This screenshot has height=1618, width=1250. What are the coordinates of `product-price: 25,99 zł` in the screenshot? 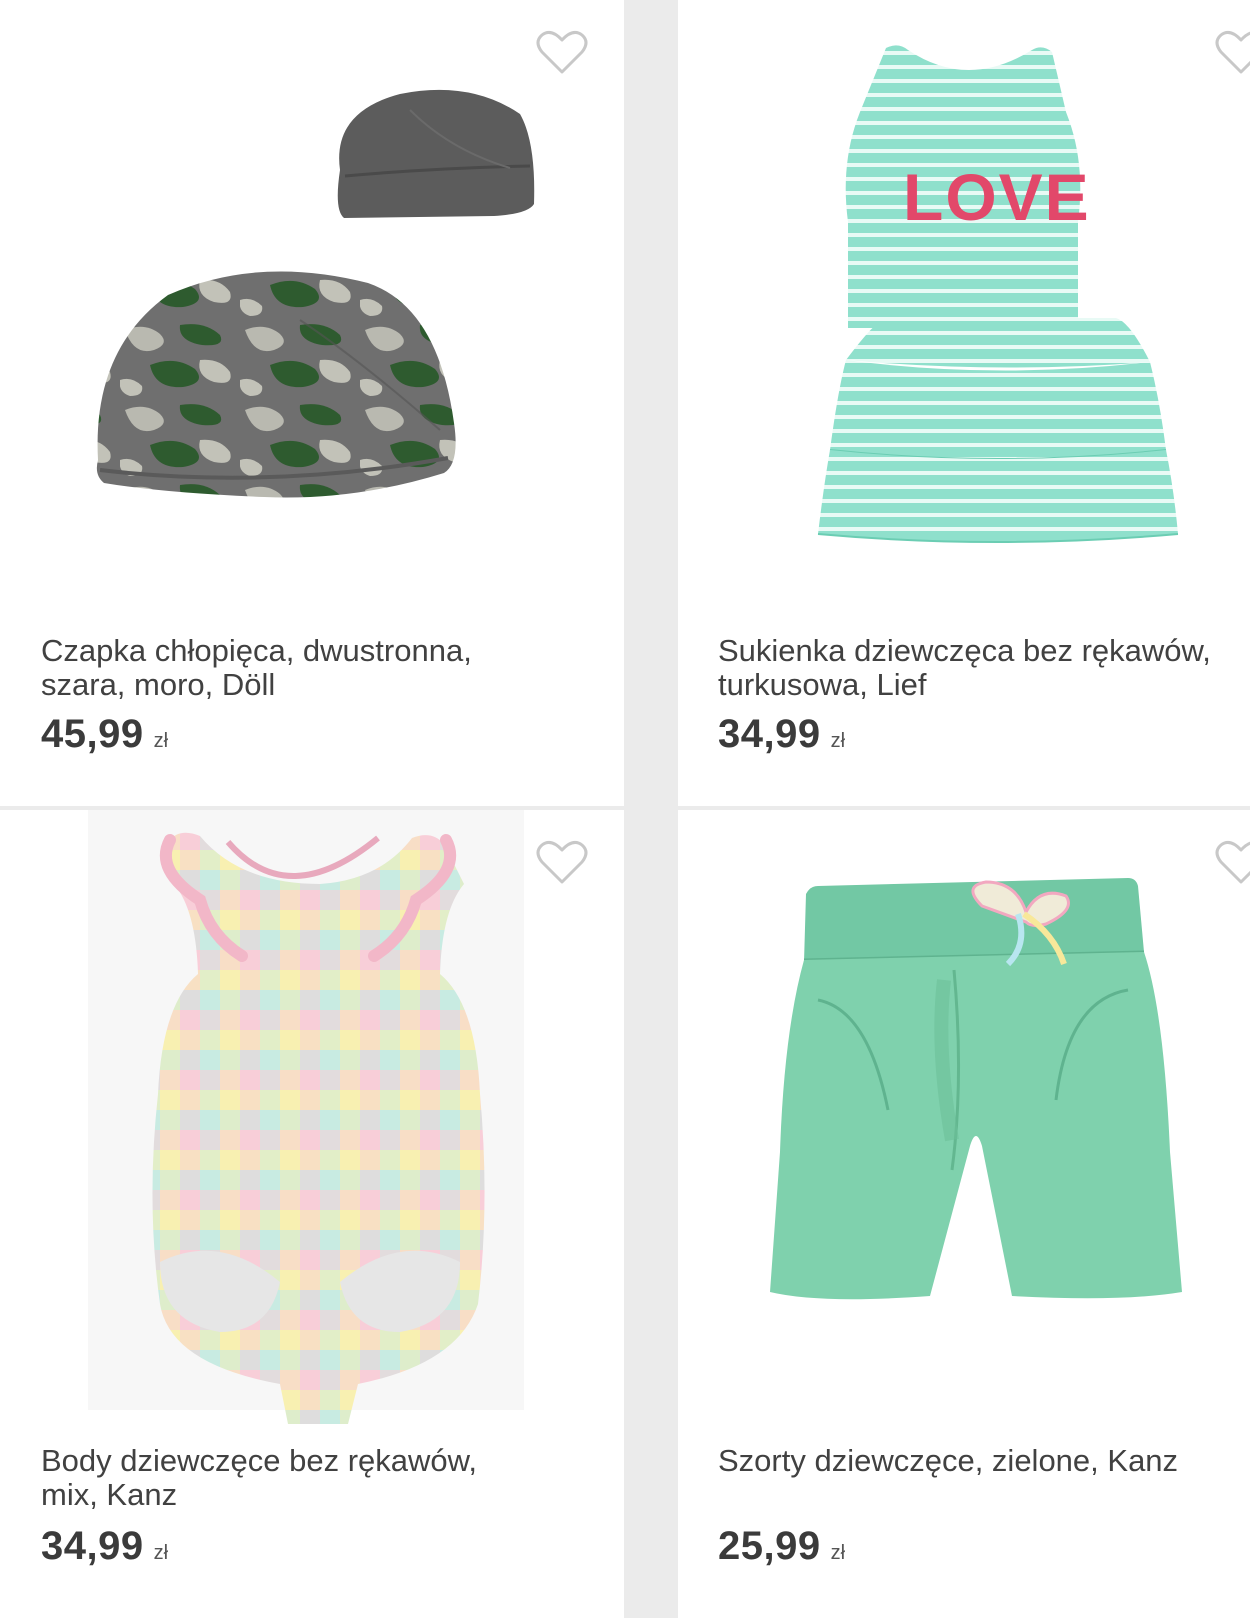 It's located at (781, 1546).